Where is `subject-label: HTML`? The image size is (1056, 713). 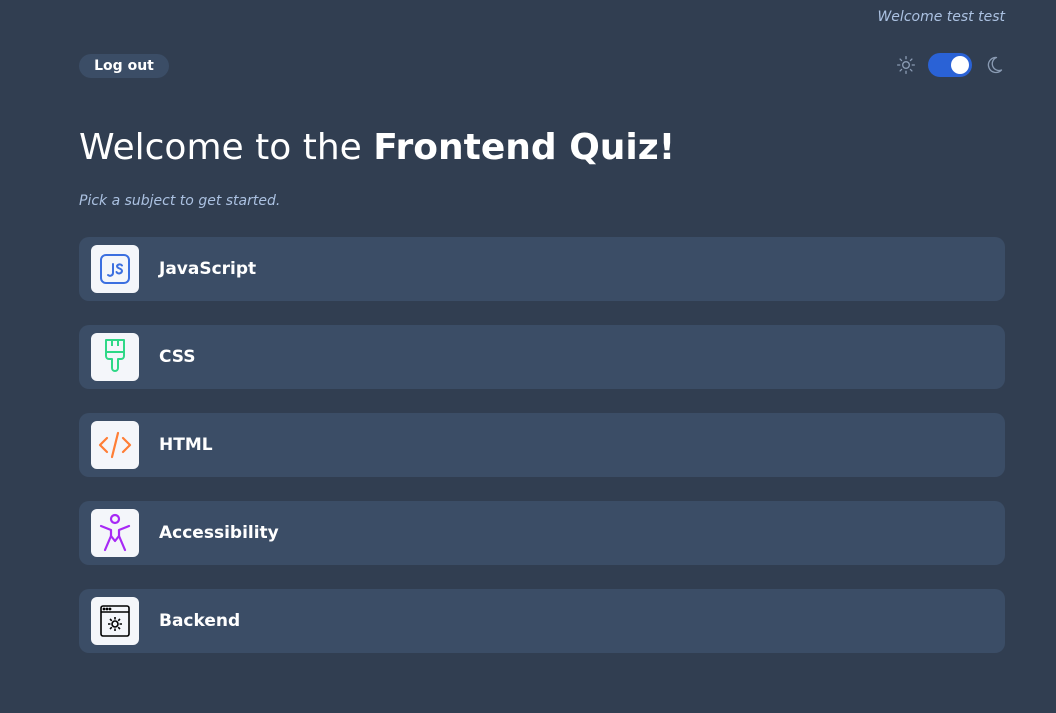
subject-label: HTML is located at coordinates (186, 445).